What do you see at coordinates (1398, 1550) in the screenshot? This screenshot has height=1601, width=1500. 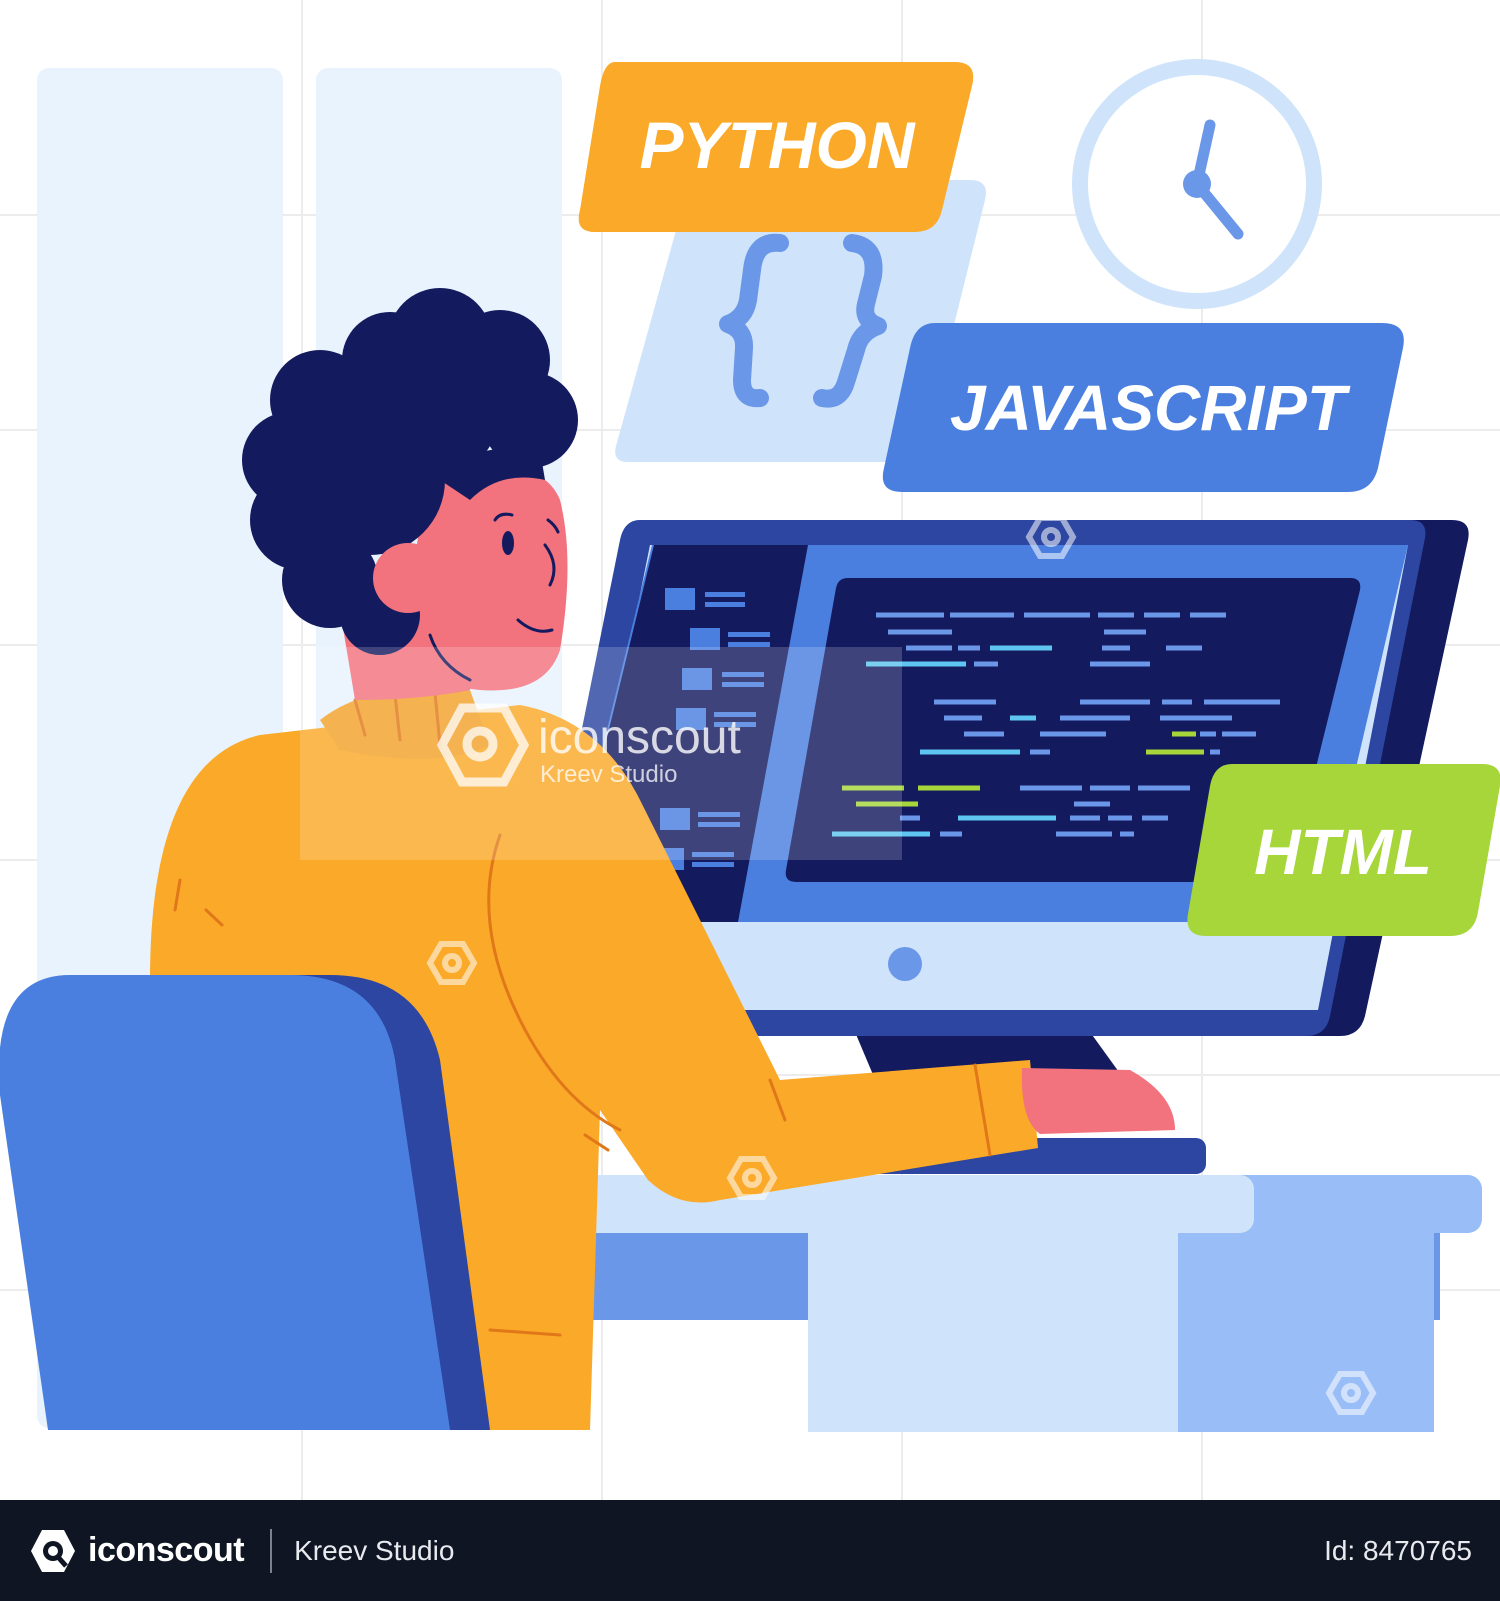 I see `footer-asset-id: Id: 8470765` at bounding box center [1398, 1550].